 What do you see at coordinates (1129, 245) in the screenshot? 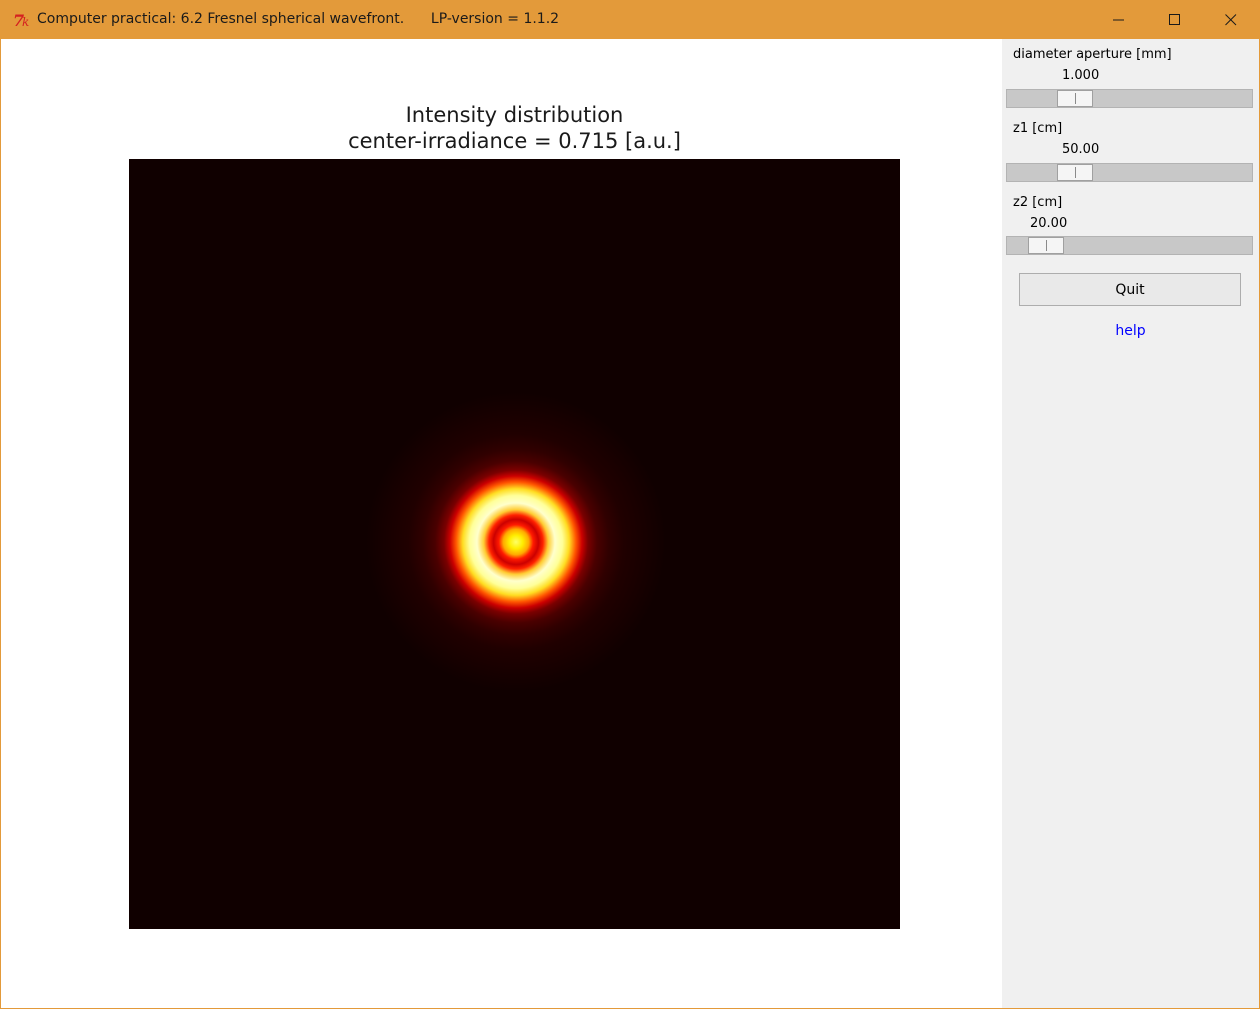
I see `z2-slider` at bounding box center [1129, 245].